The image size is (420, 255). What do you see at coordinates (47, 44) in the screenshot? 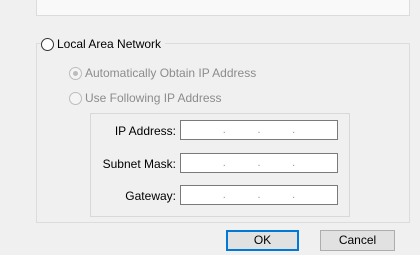
I see `local-area-network-radio` at bounding box center [47, 44].